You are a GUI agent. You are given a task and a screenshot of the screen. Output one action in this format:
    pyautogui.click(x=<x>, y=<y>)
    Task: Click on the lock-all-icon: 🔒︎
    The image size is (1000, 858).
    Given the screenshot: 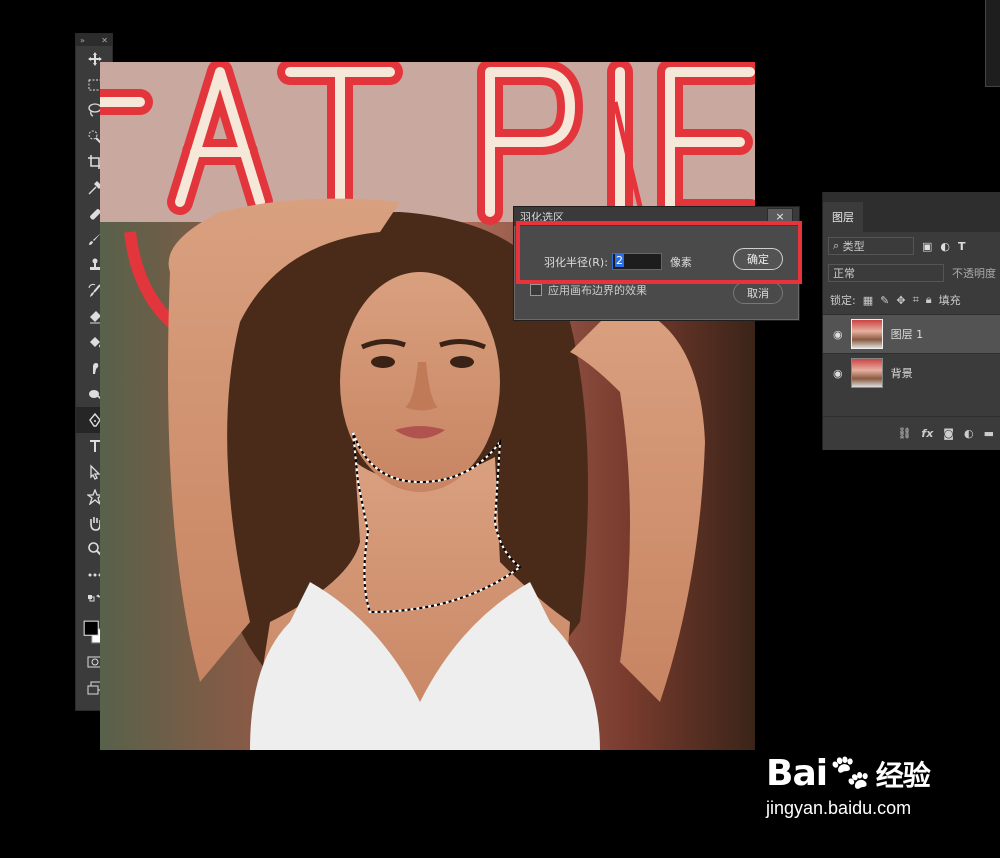 What is the action you would take?
    pyautogui.click(x=929, y=300)
    